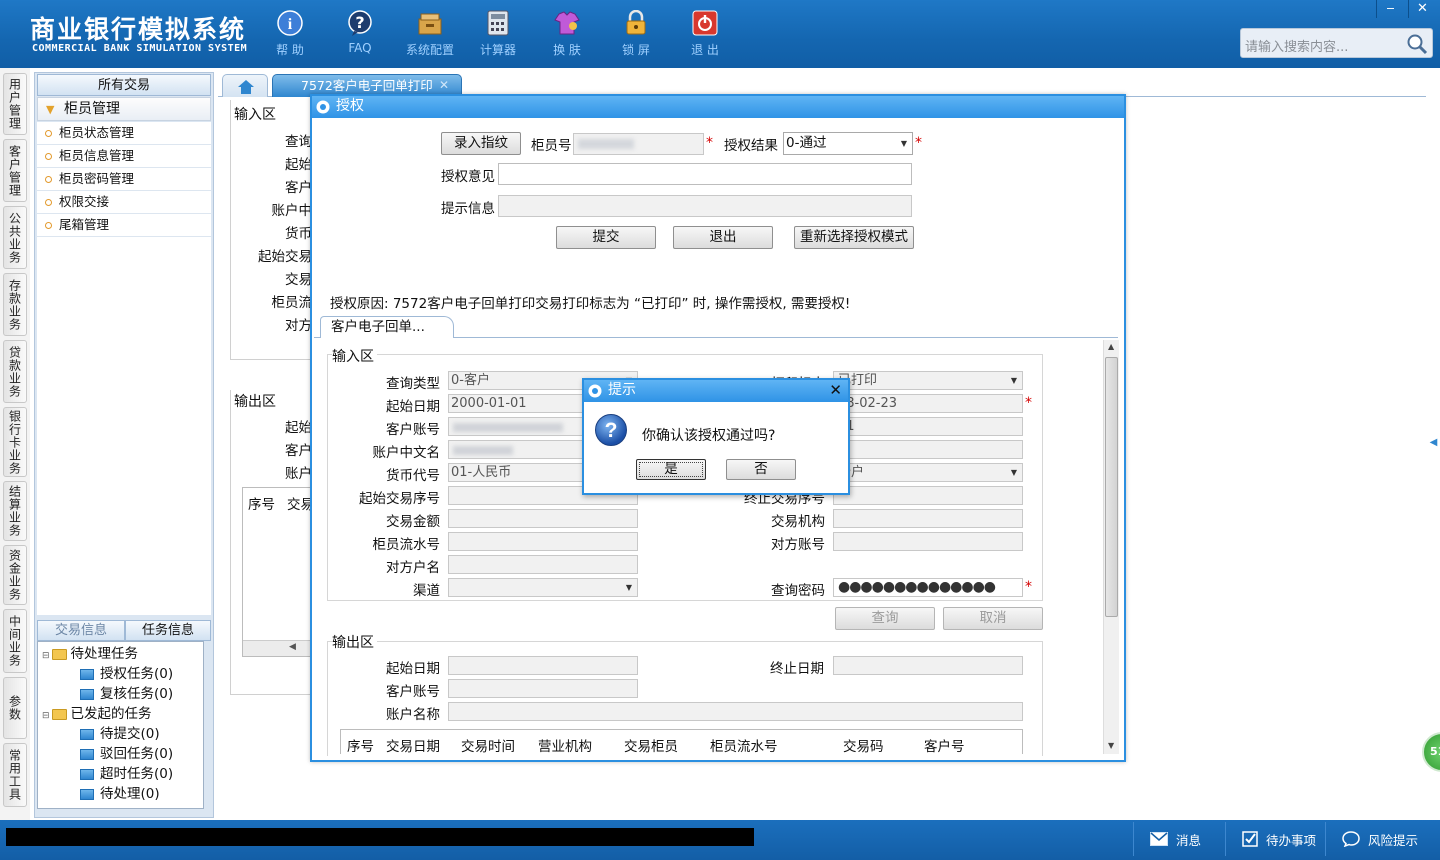 The width and height of the screenshot is (1440, 860). I want to click on vtab-bank-card: 银行卡业务, so click(15, 442).